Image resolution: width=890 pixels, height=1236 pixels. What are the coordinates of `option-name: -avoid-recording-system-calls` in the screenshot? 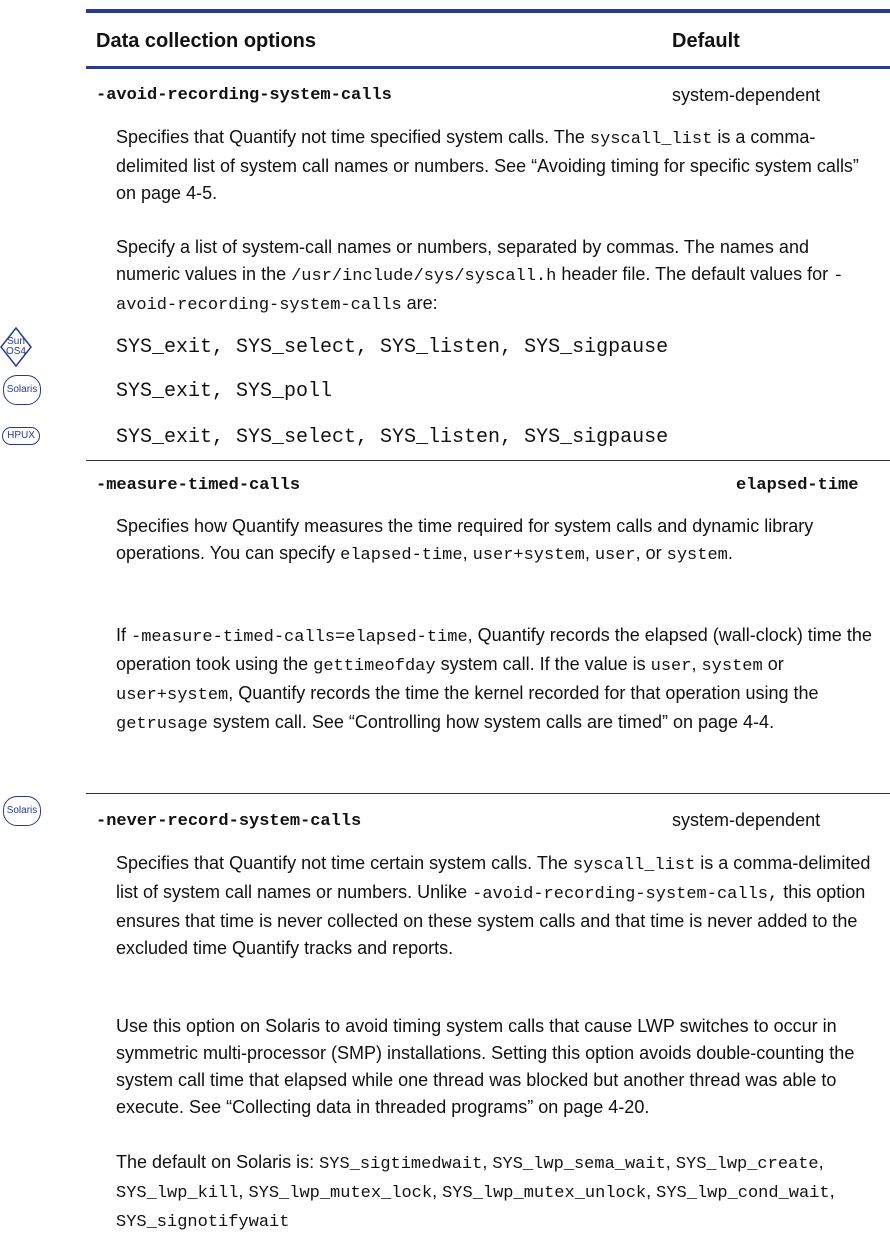 It's located at (244, 95).